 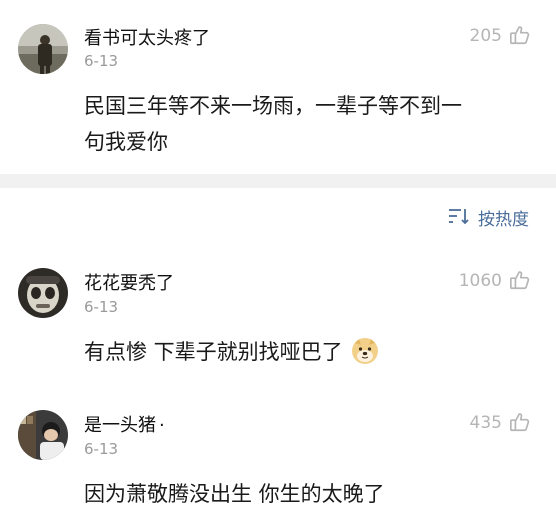 What do you see at coordinates (503, 217) in the screenshot?
I see `sort-by-hot-button: 按热度` at bounding box center [503, 217].